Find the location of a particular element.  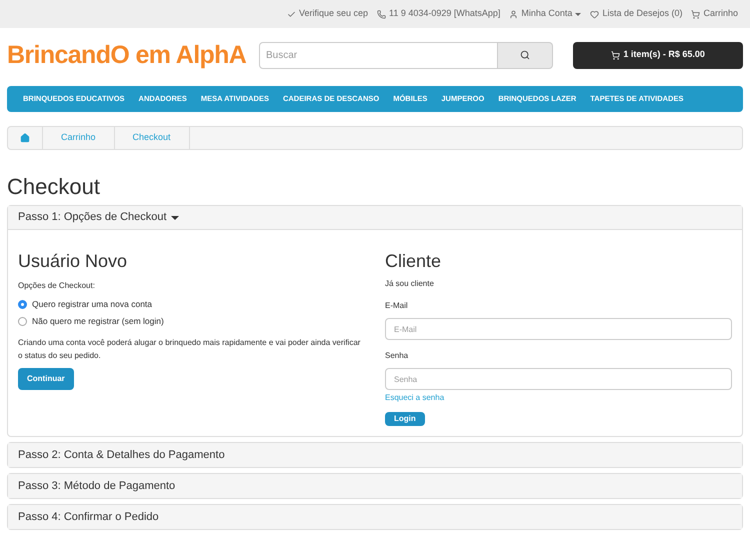

step-heading: Passo 3: Método de Pagamento is located at coordinates (375, 486).